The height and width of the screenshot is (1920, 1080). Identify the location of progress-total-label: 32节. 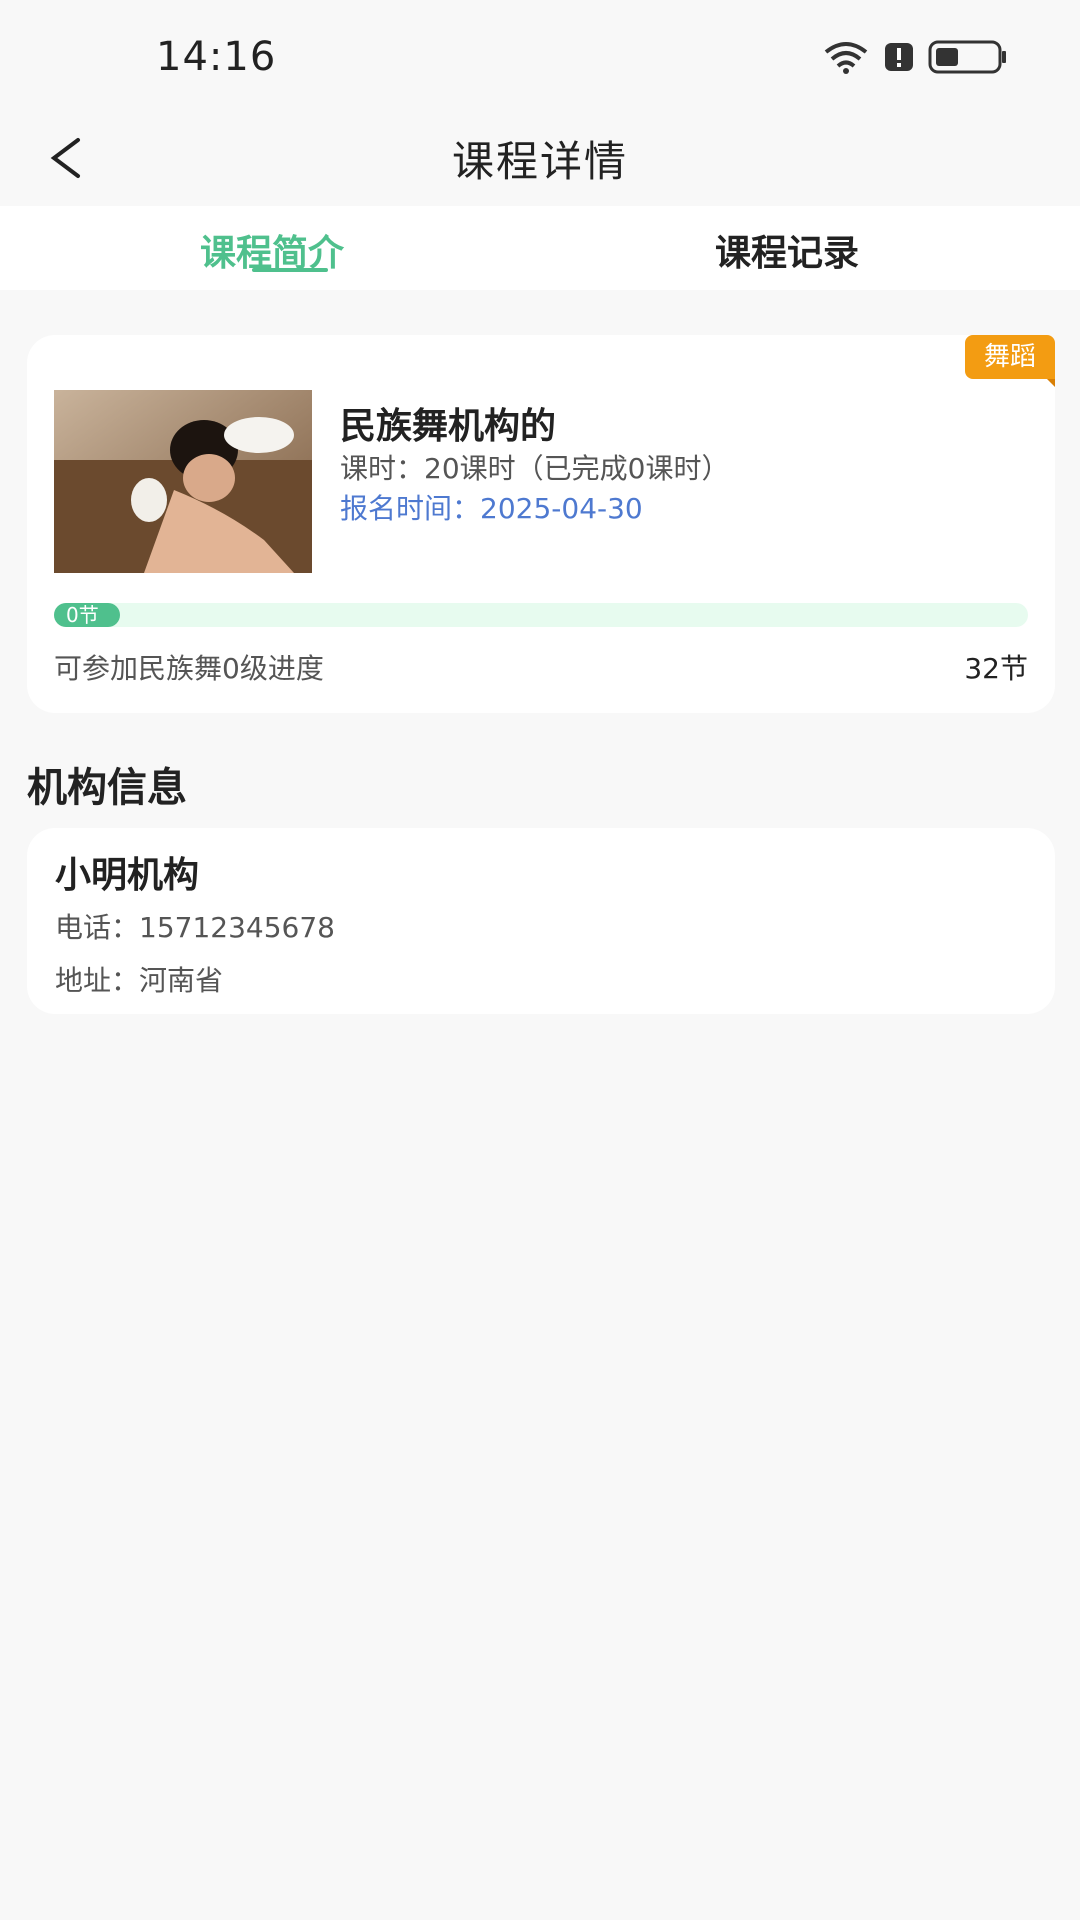
(996, 668).